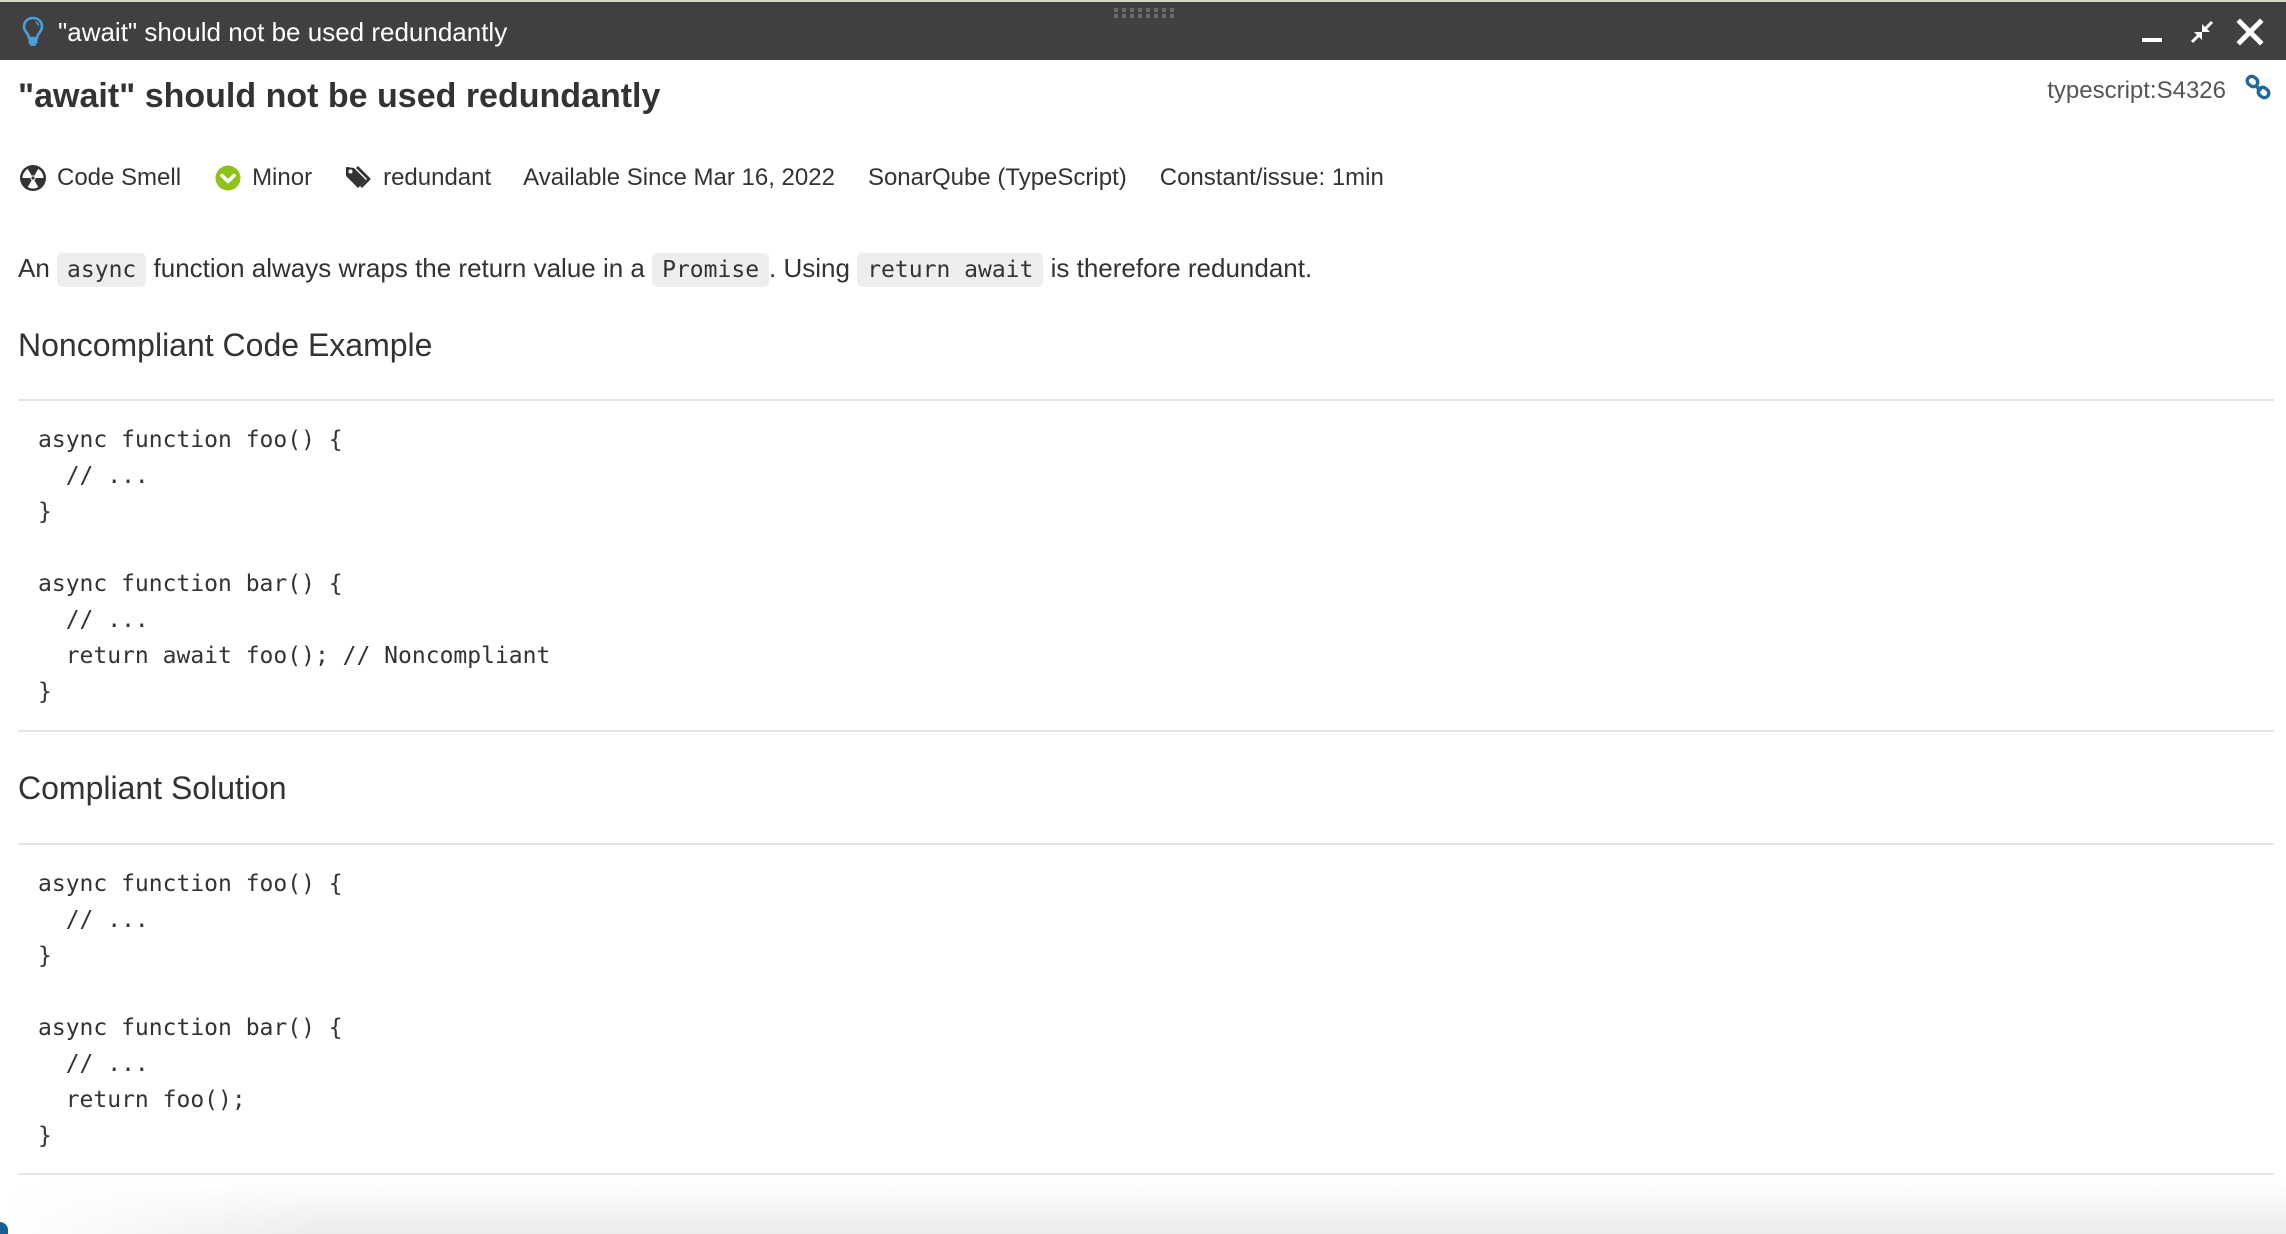 Image resolution: width=2286 pixels, height=1234 pixels. What do you see at coordinates (2259, 89) in the screenshot?
I see `link-icon` at bounding box center [2259, 89].